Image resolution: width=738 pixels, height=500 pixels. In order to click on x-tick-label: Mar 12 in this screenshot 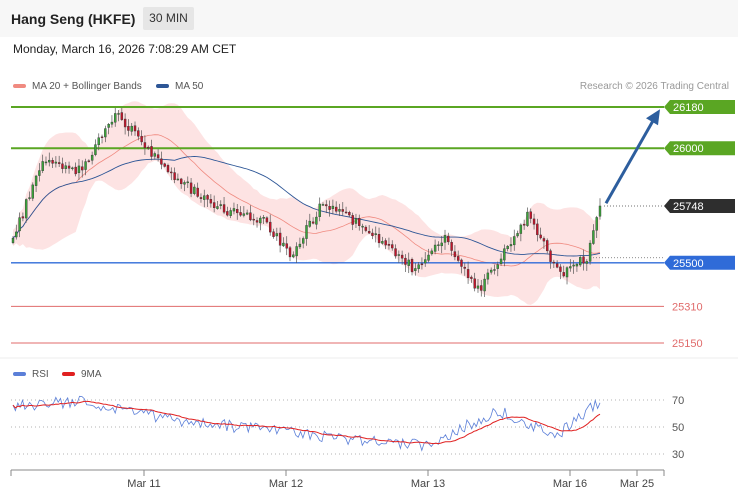, I will do `click(286, 484)`.